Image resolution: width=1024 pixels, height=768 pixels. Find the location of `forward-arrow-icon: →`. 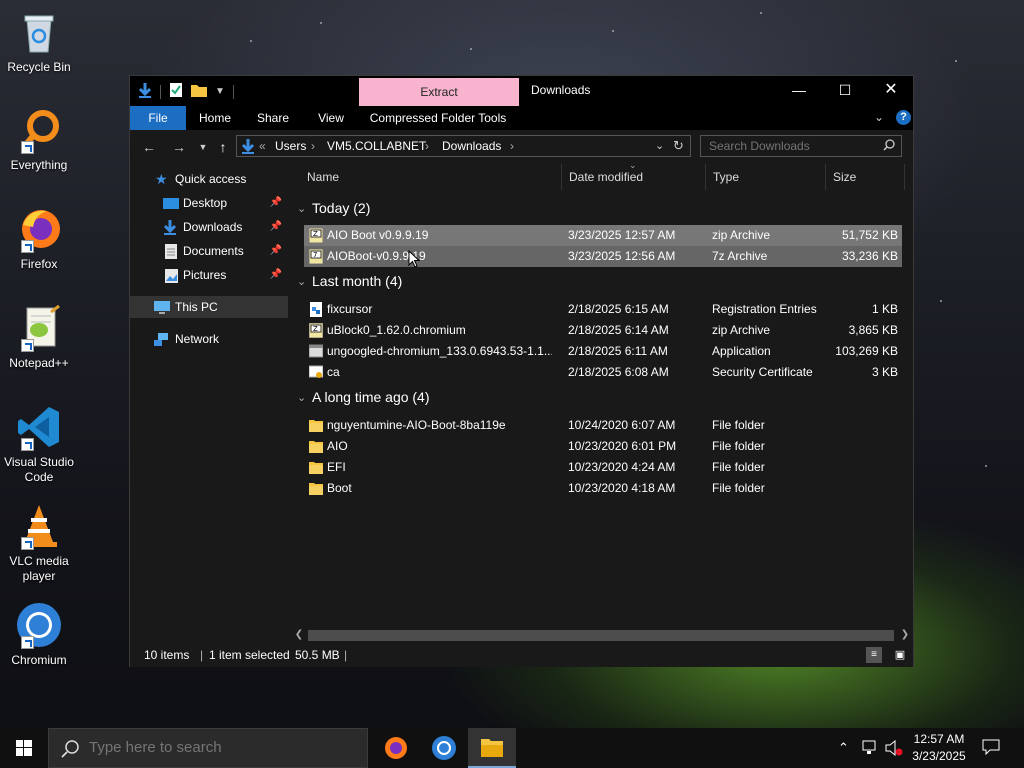

forward-arrow-icon: → is located at coordinates (179, 147).